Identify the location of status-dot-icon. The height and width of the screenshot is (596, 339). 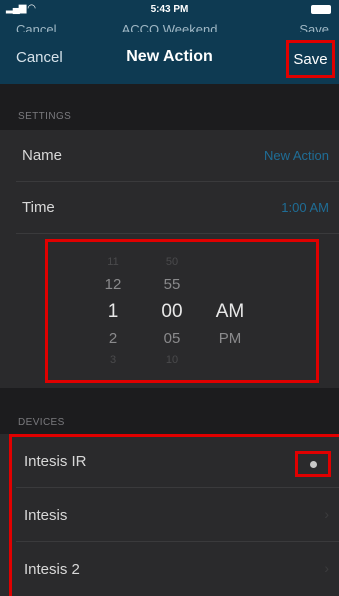
(313, 464).